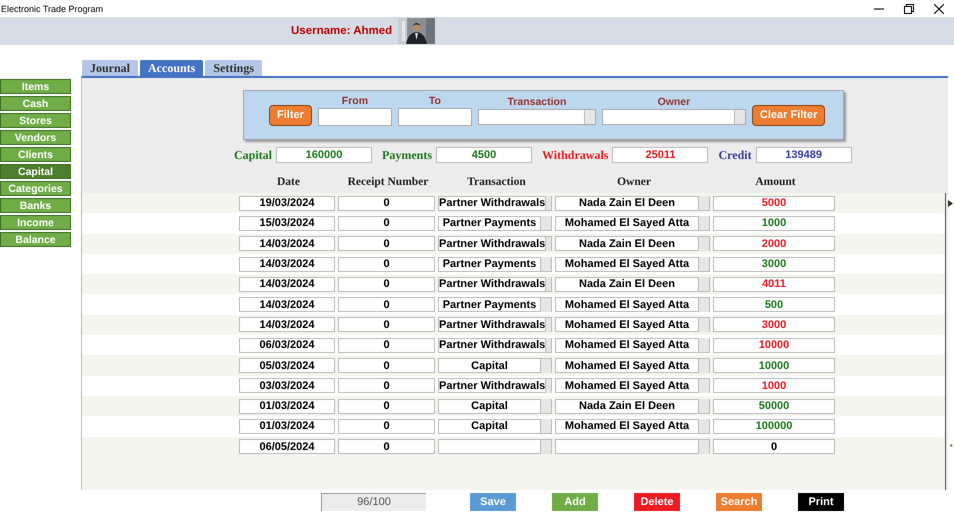 The width and height of the screenshot is (954, 513). I want to click on amount-cell: 5000, so click(774, 203).